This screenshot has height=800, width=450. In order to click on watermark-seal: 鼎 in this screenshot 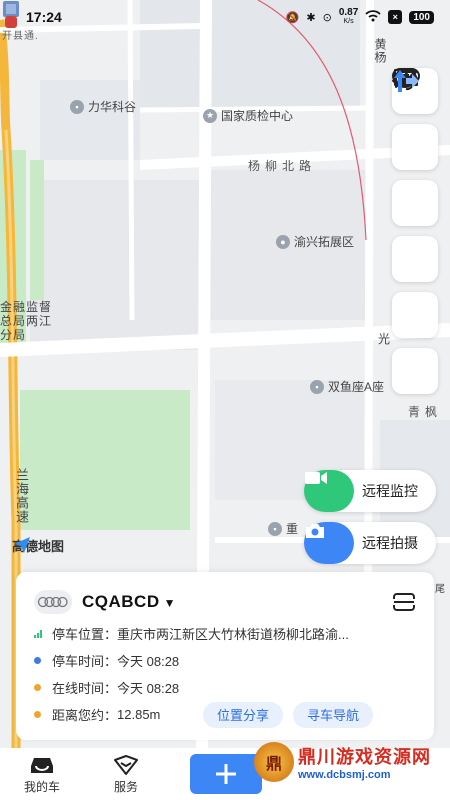, I will do `click(274, 762)`.